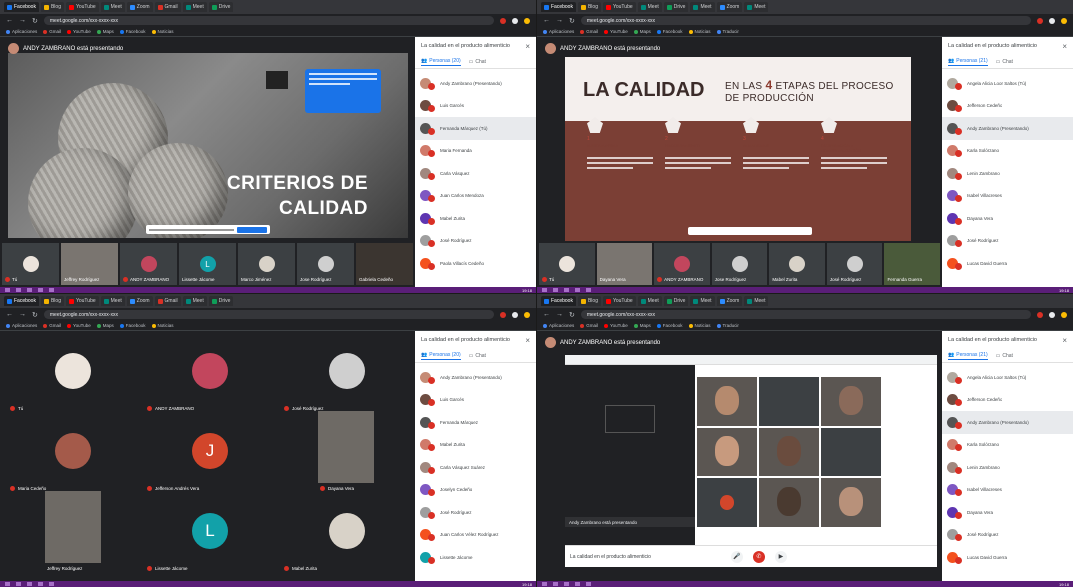 Image resolution: width=1073 pixels, height=587 pixels. I want to click on video-tile: Tú, so click(30, 264).